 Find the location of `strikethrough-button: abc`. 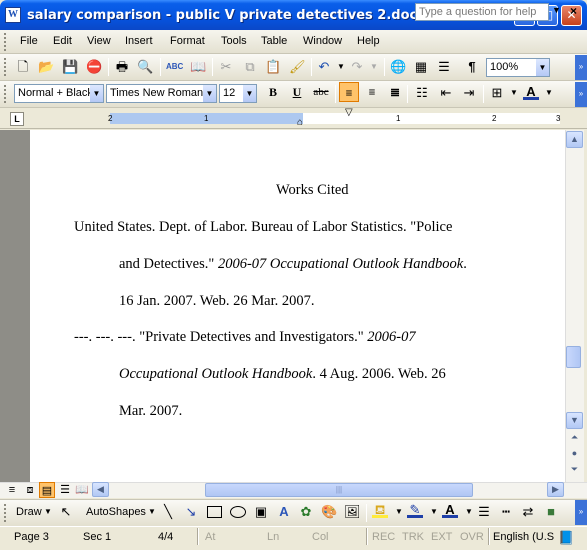

strikethrough-button: abc is located at coordinates (321, 92).